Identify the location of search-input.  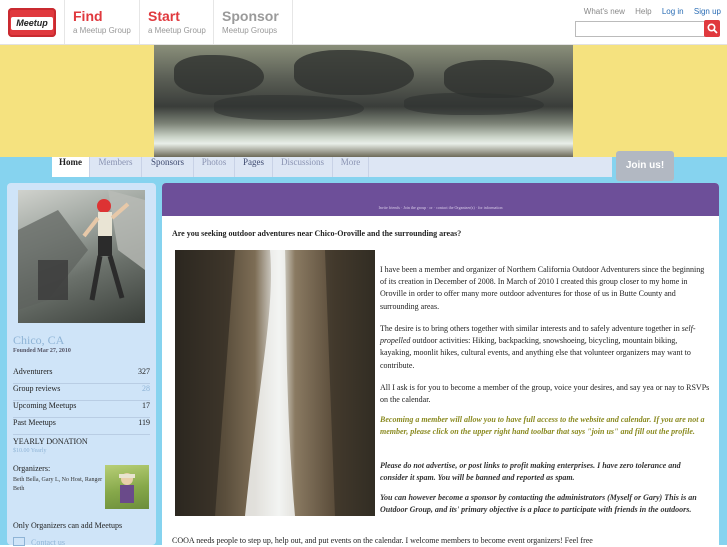
(640, 29).